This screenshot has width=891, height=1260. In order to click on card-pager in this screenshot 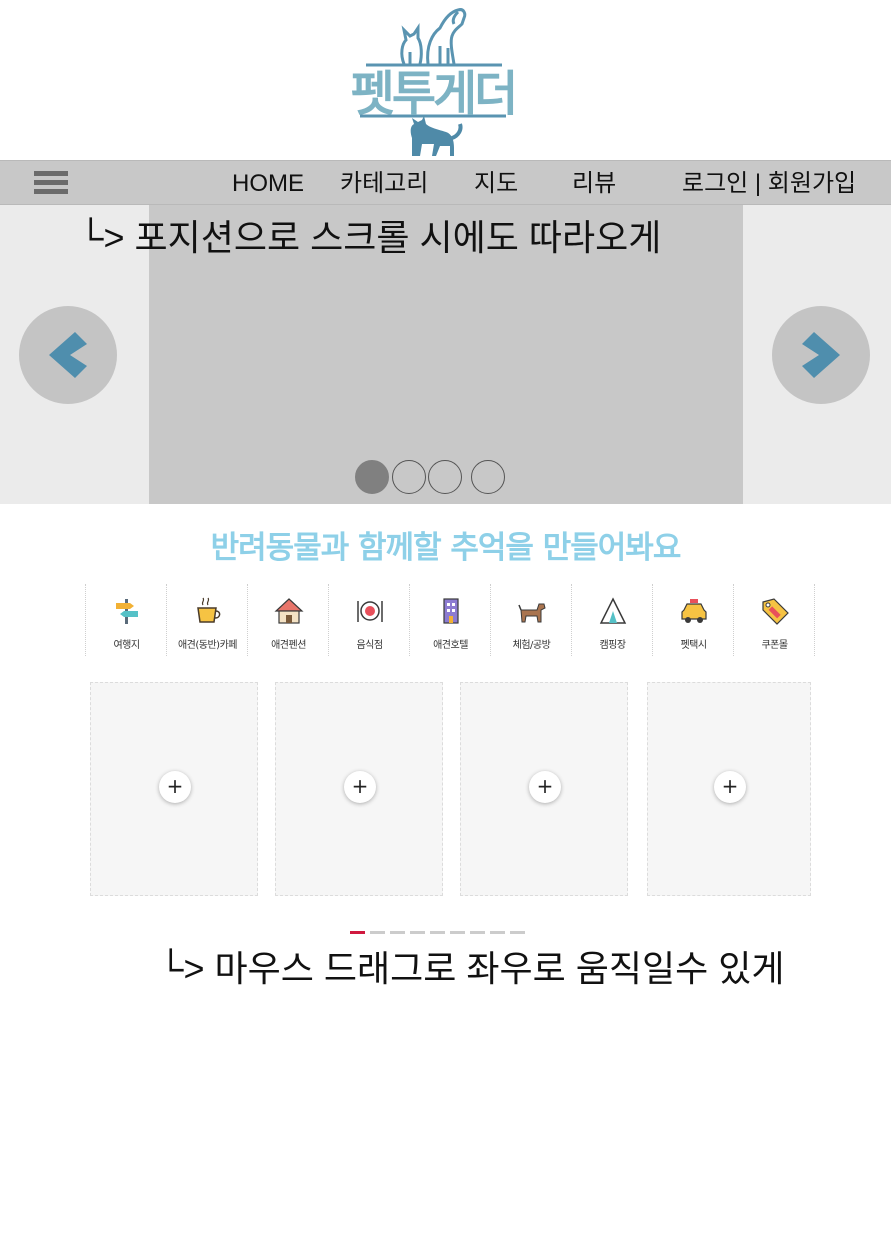, I will do `click(437, 932)`.